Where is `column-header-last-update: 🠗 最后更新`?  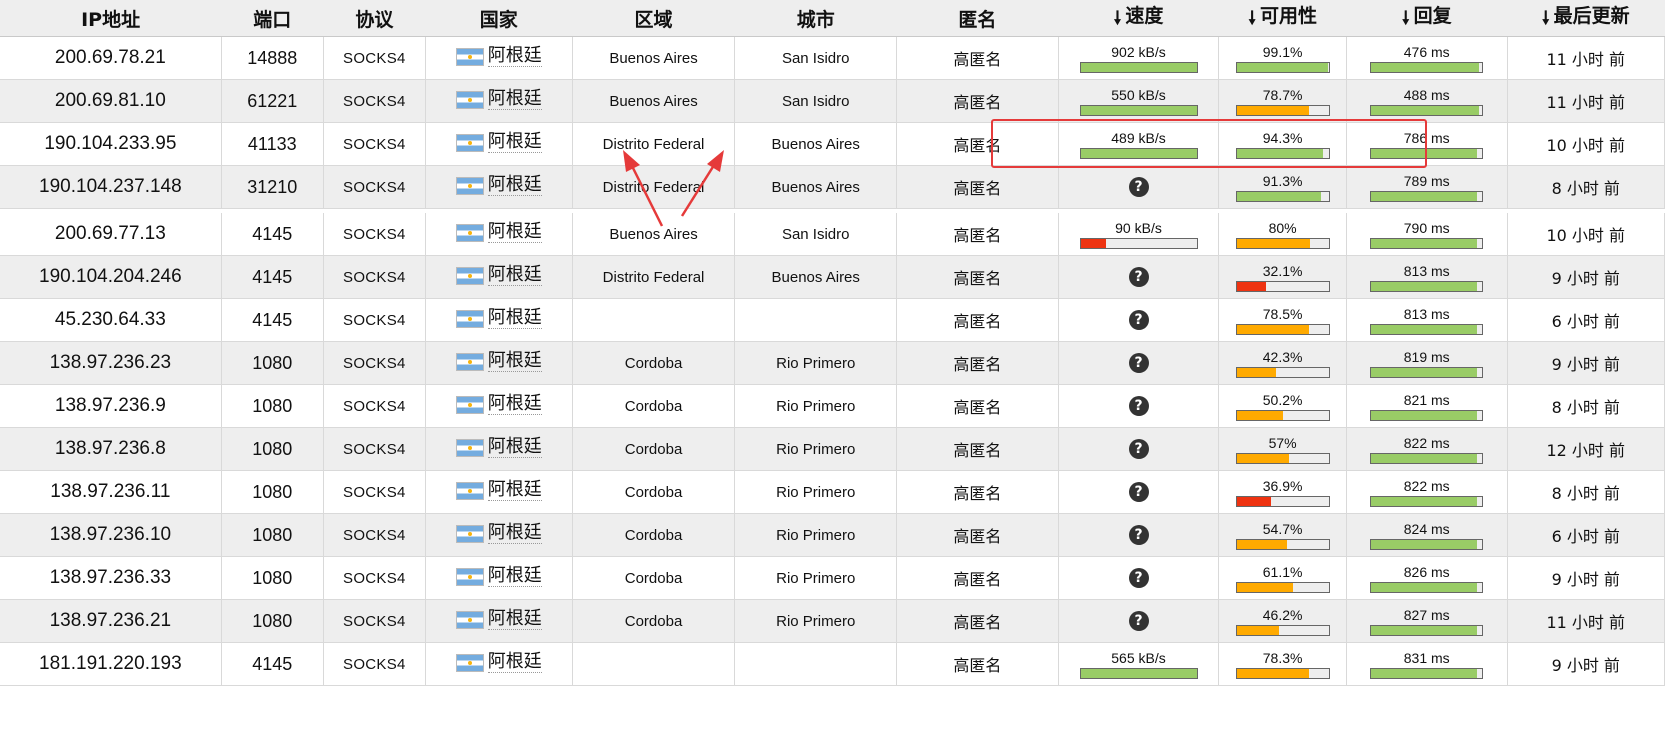
column-header-last-update: 🠗 最后更新 is located at coordinates (1586, 18).